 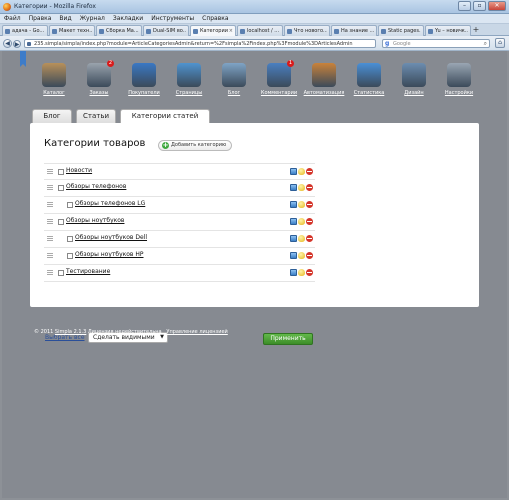 What do you see at coordinates (189, 79) in the screenshot?
I see `admin-menu-item: Страницы` at bounding box center [189, 79].